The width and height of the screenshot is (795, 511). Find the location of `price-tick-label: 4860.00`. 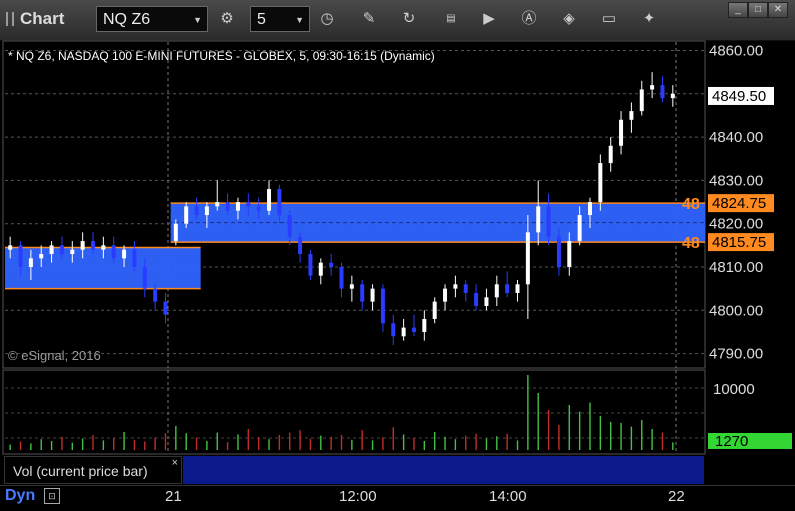

price-tick-label: 4860.00 is located at coordinates (736, 51).